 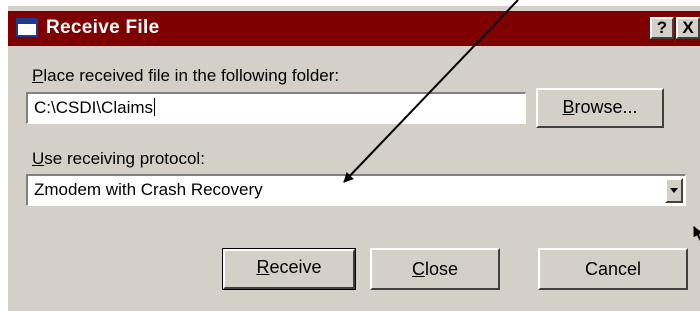 What do you see at coordinates (27, 27) in the screenshot?
I see `window-icon` at bounding box center [27, 27].